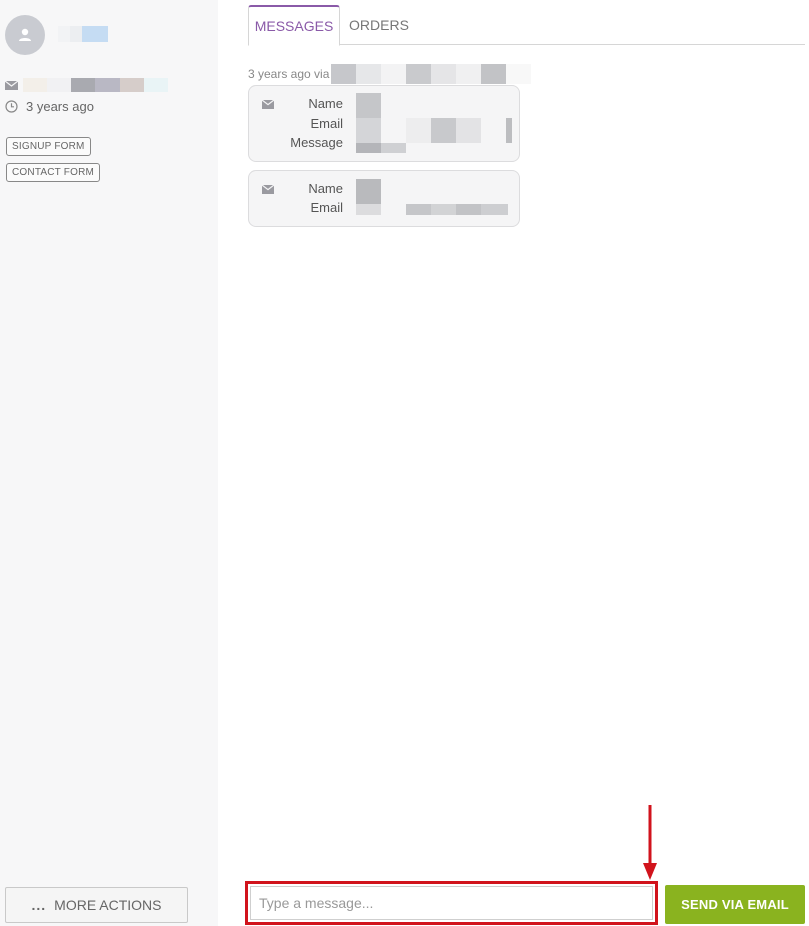 This screenshot has height=926, width=809. I want to click on message-meta: 3 years ago via, so click(390, 74).